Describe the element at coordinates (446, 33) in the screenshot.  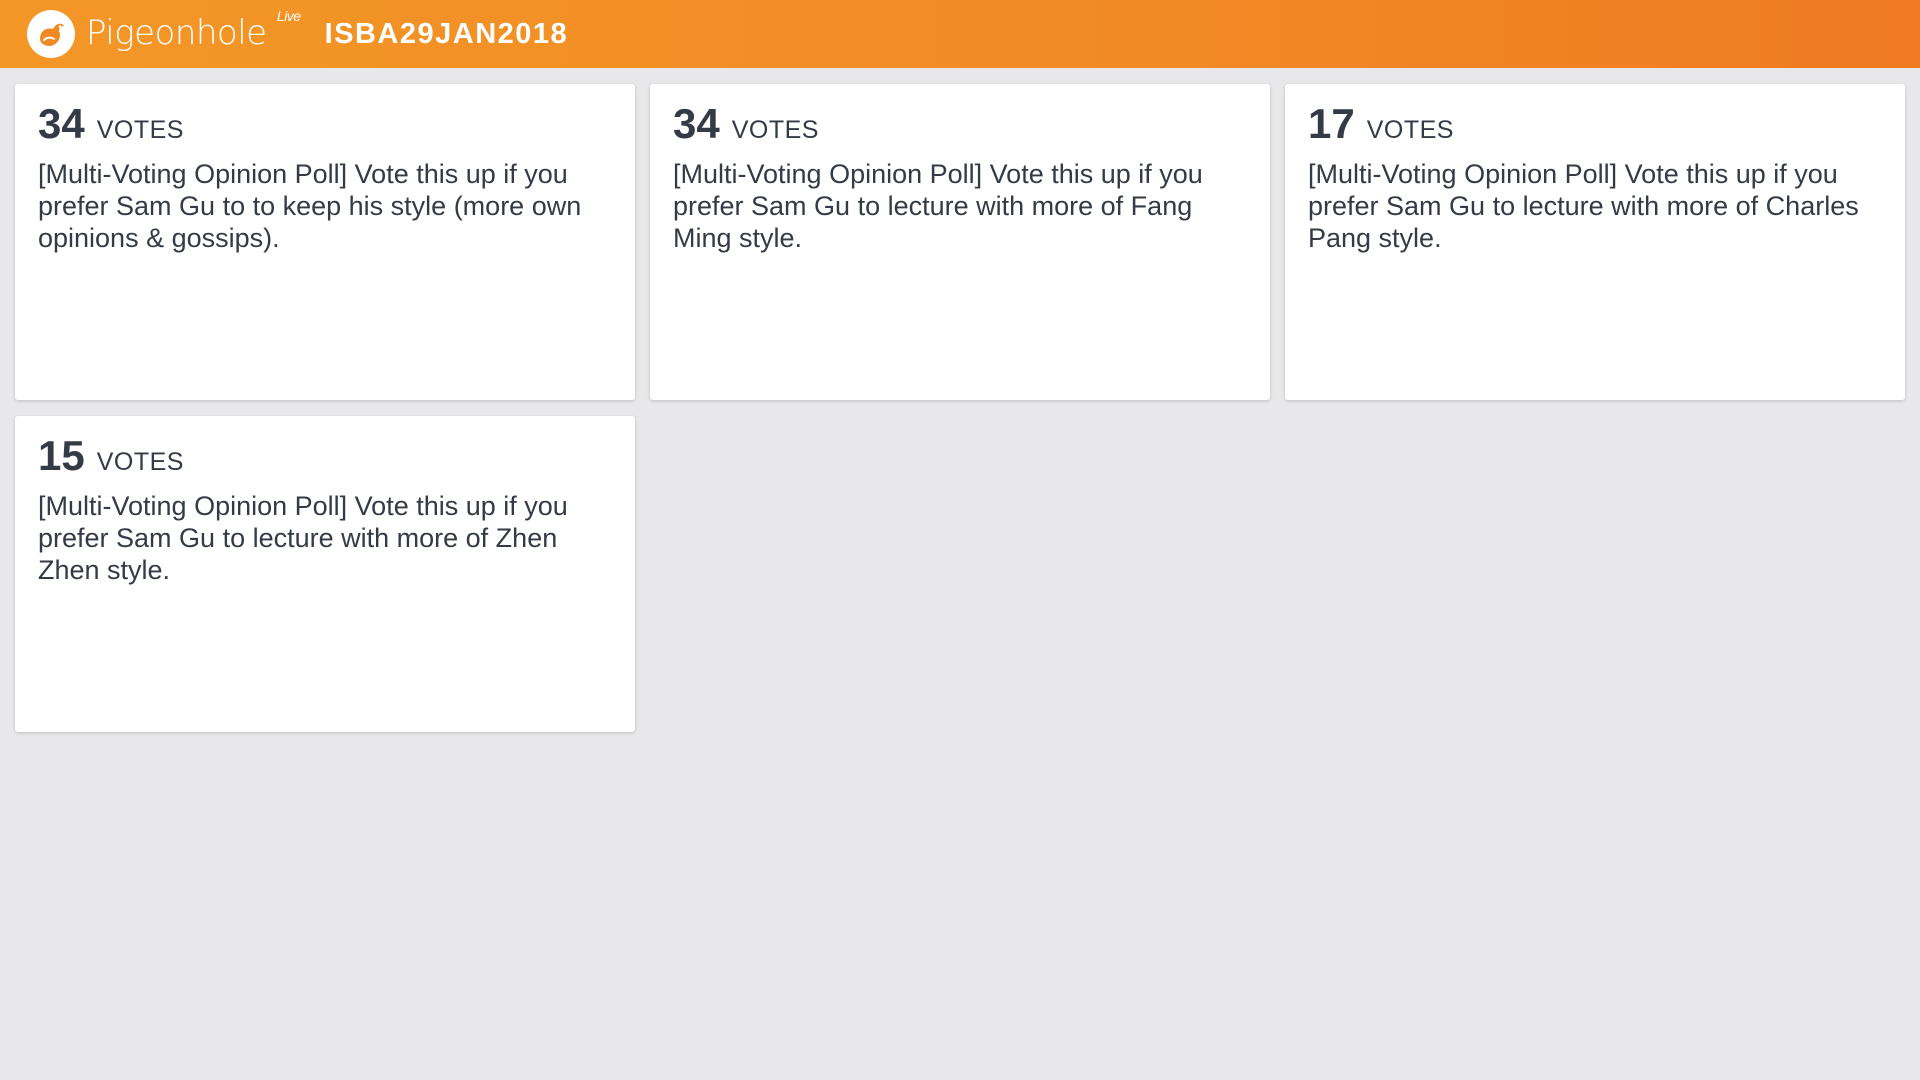
I see `session-code: ISBA29JAN2018` at that location.